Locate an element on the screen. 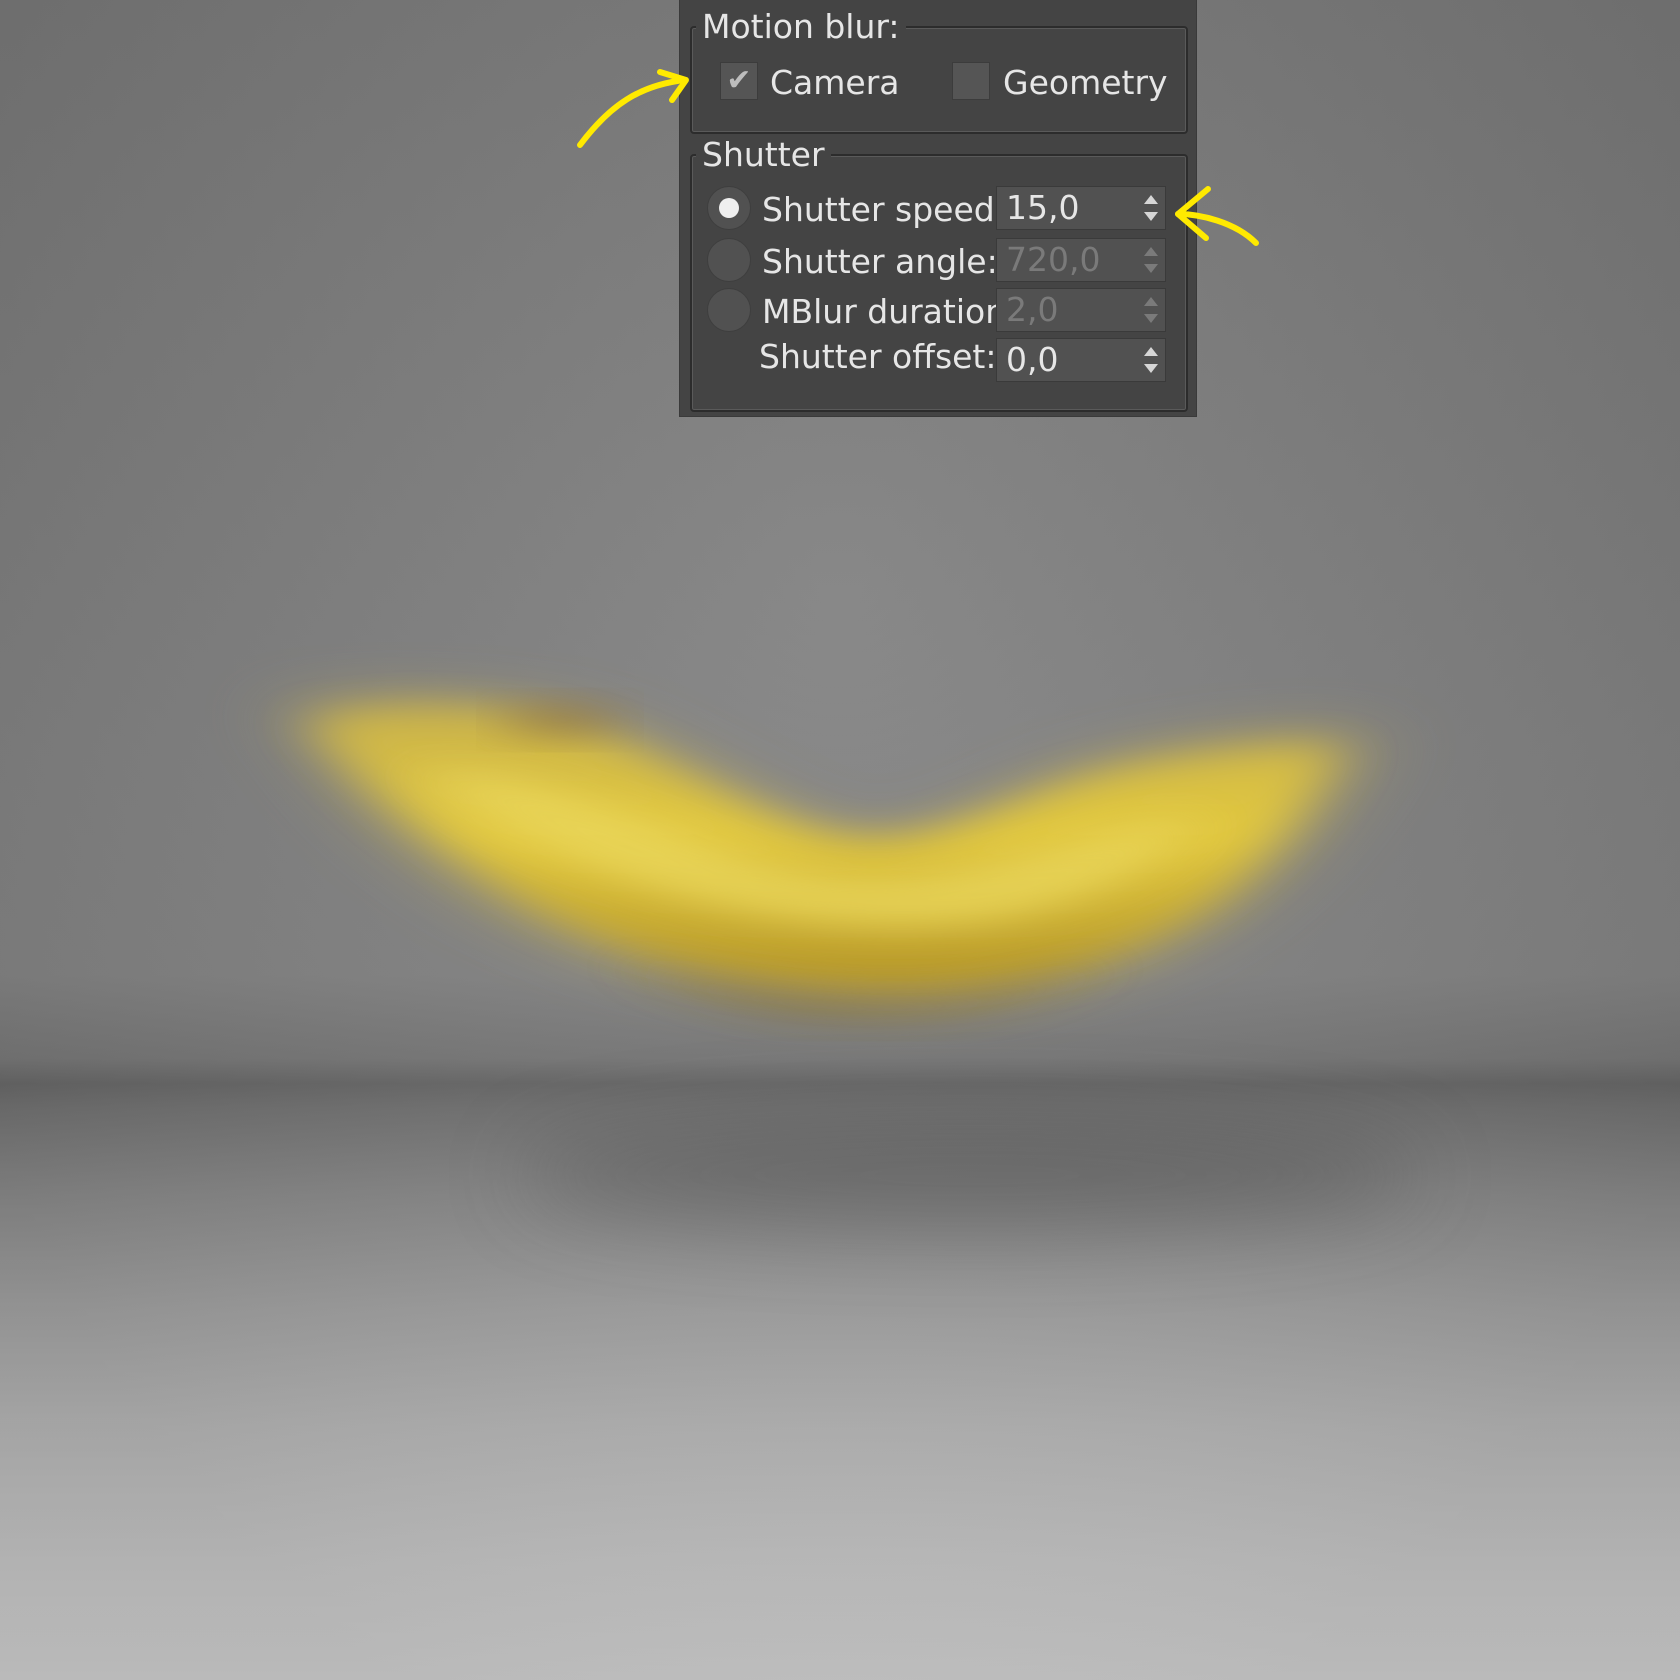 Image resolution: width=1680 pixels, height=1680 pixels. shutter-offset-value: 0,0 is located at coordinates (1032, 360).